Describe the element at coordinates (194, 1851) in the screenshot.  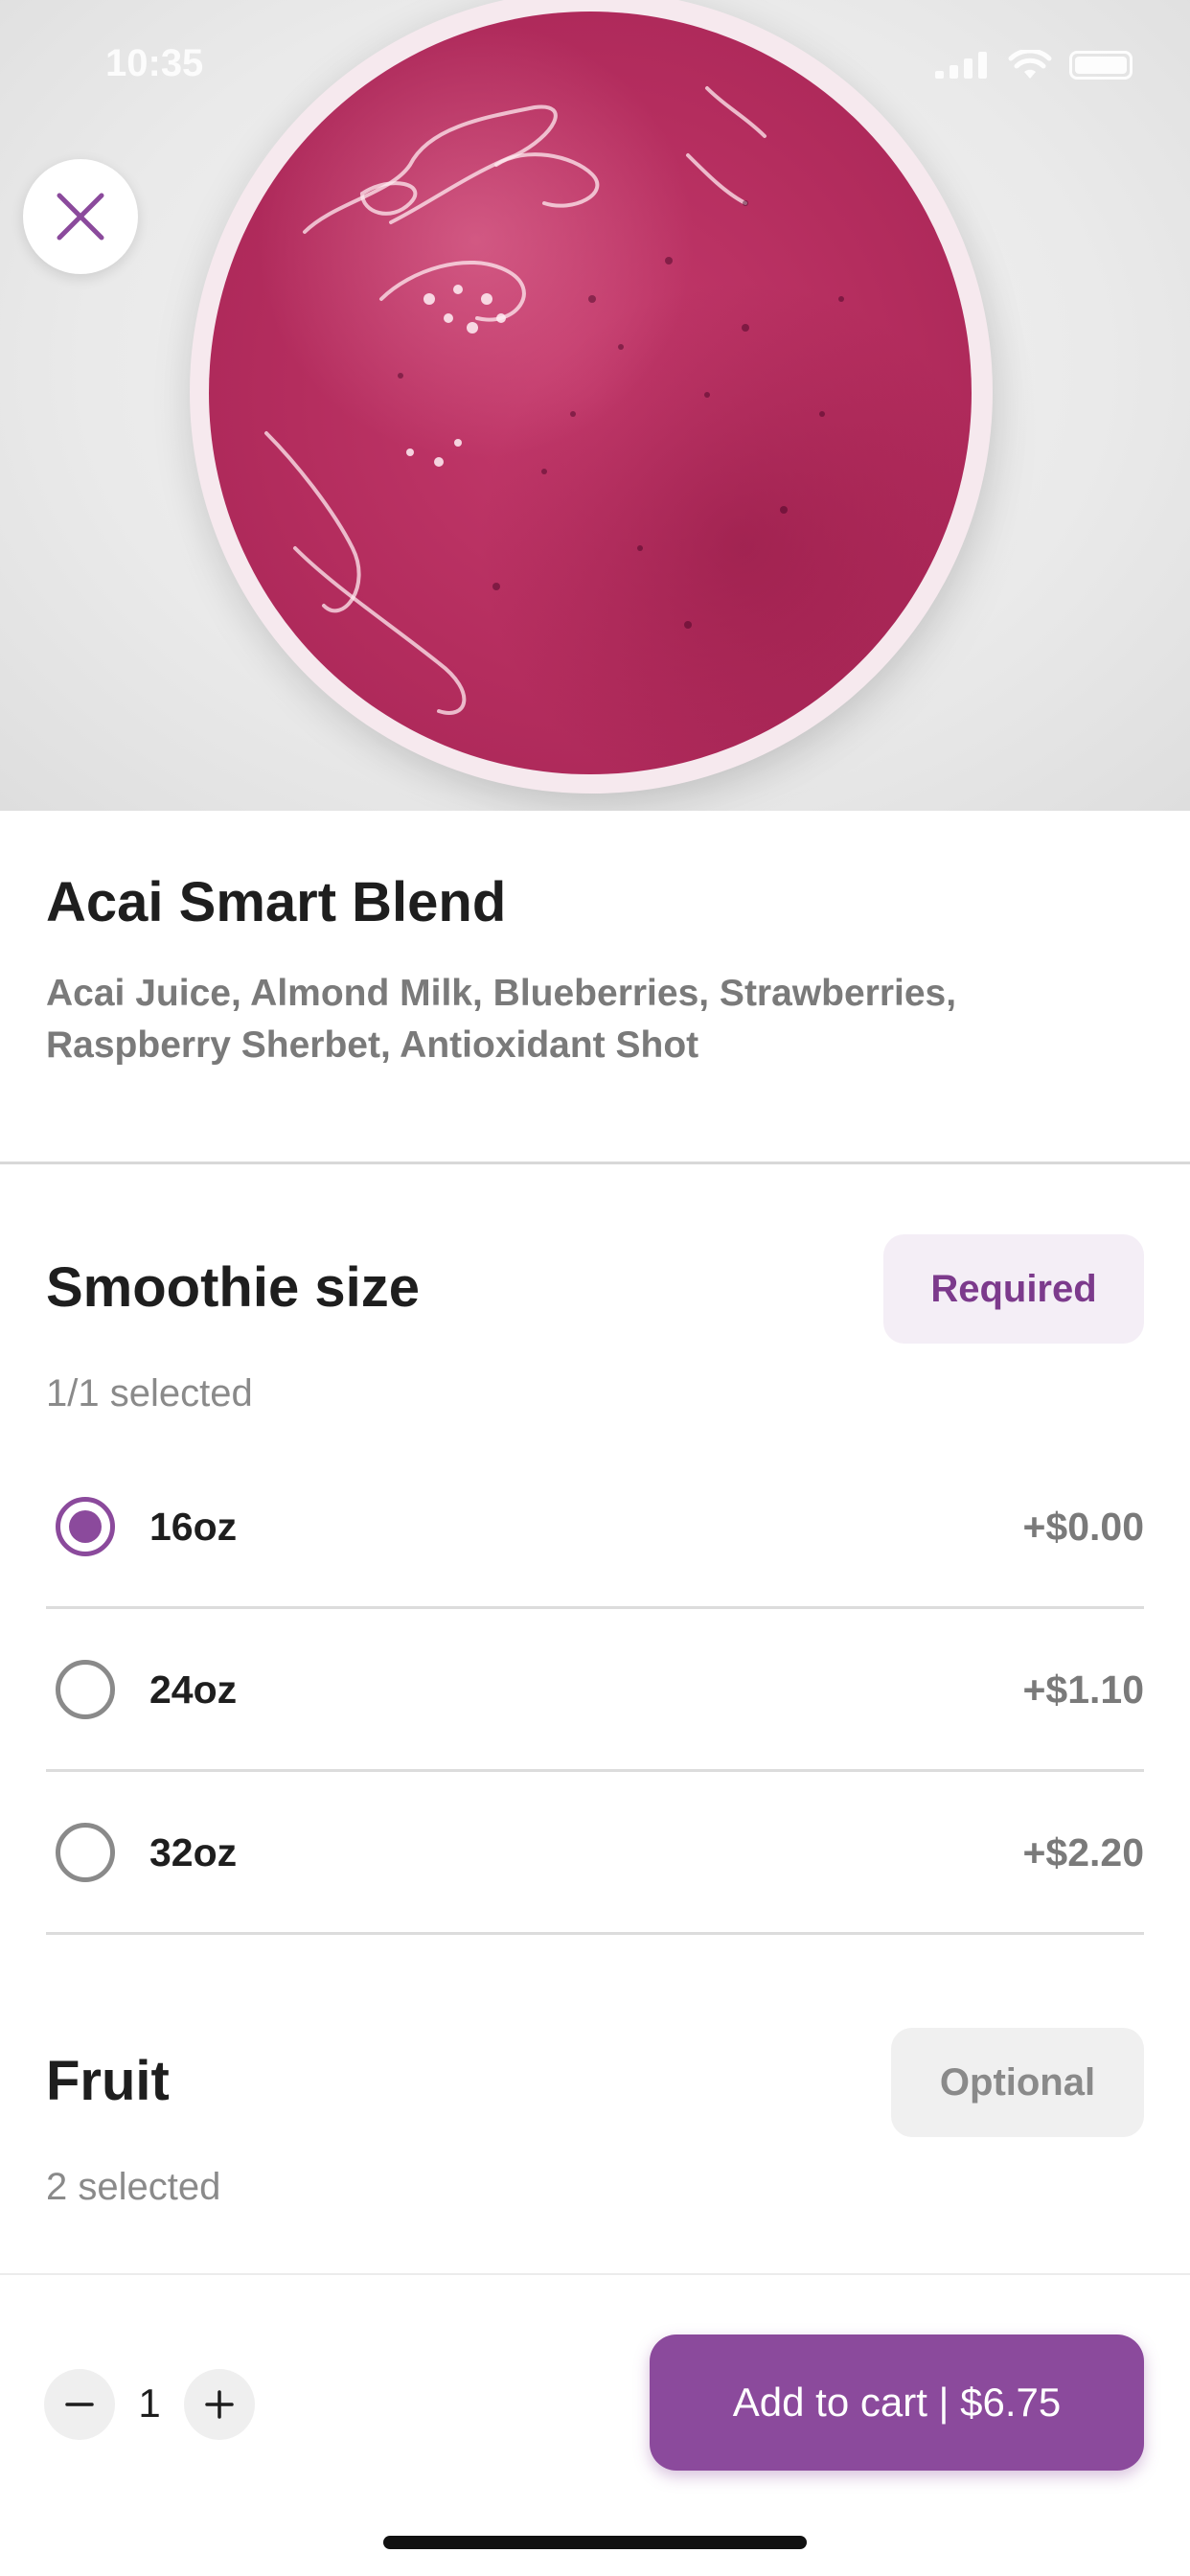
I see `size-option-label: 32oz` at that location.